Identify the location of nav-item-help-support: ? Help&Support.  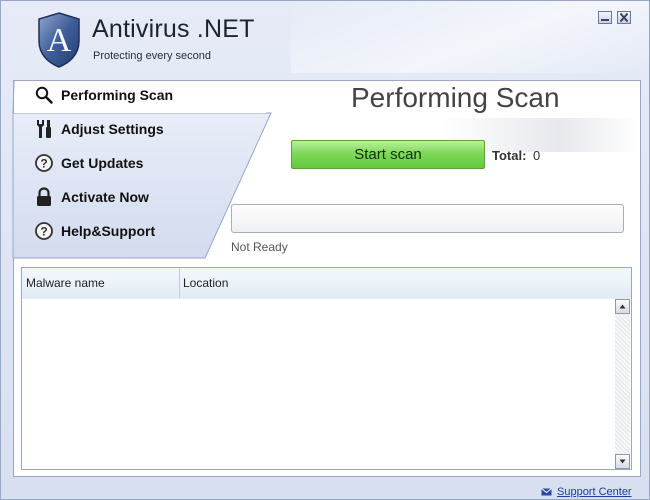
(95, 231).